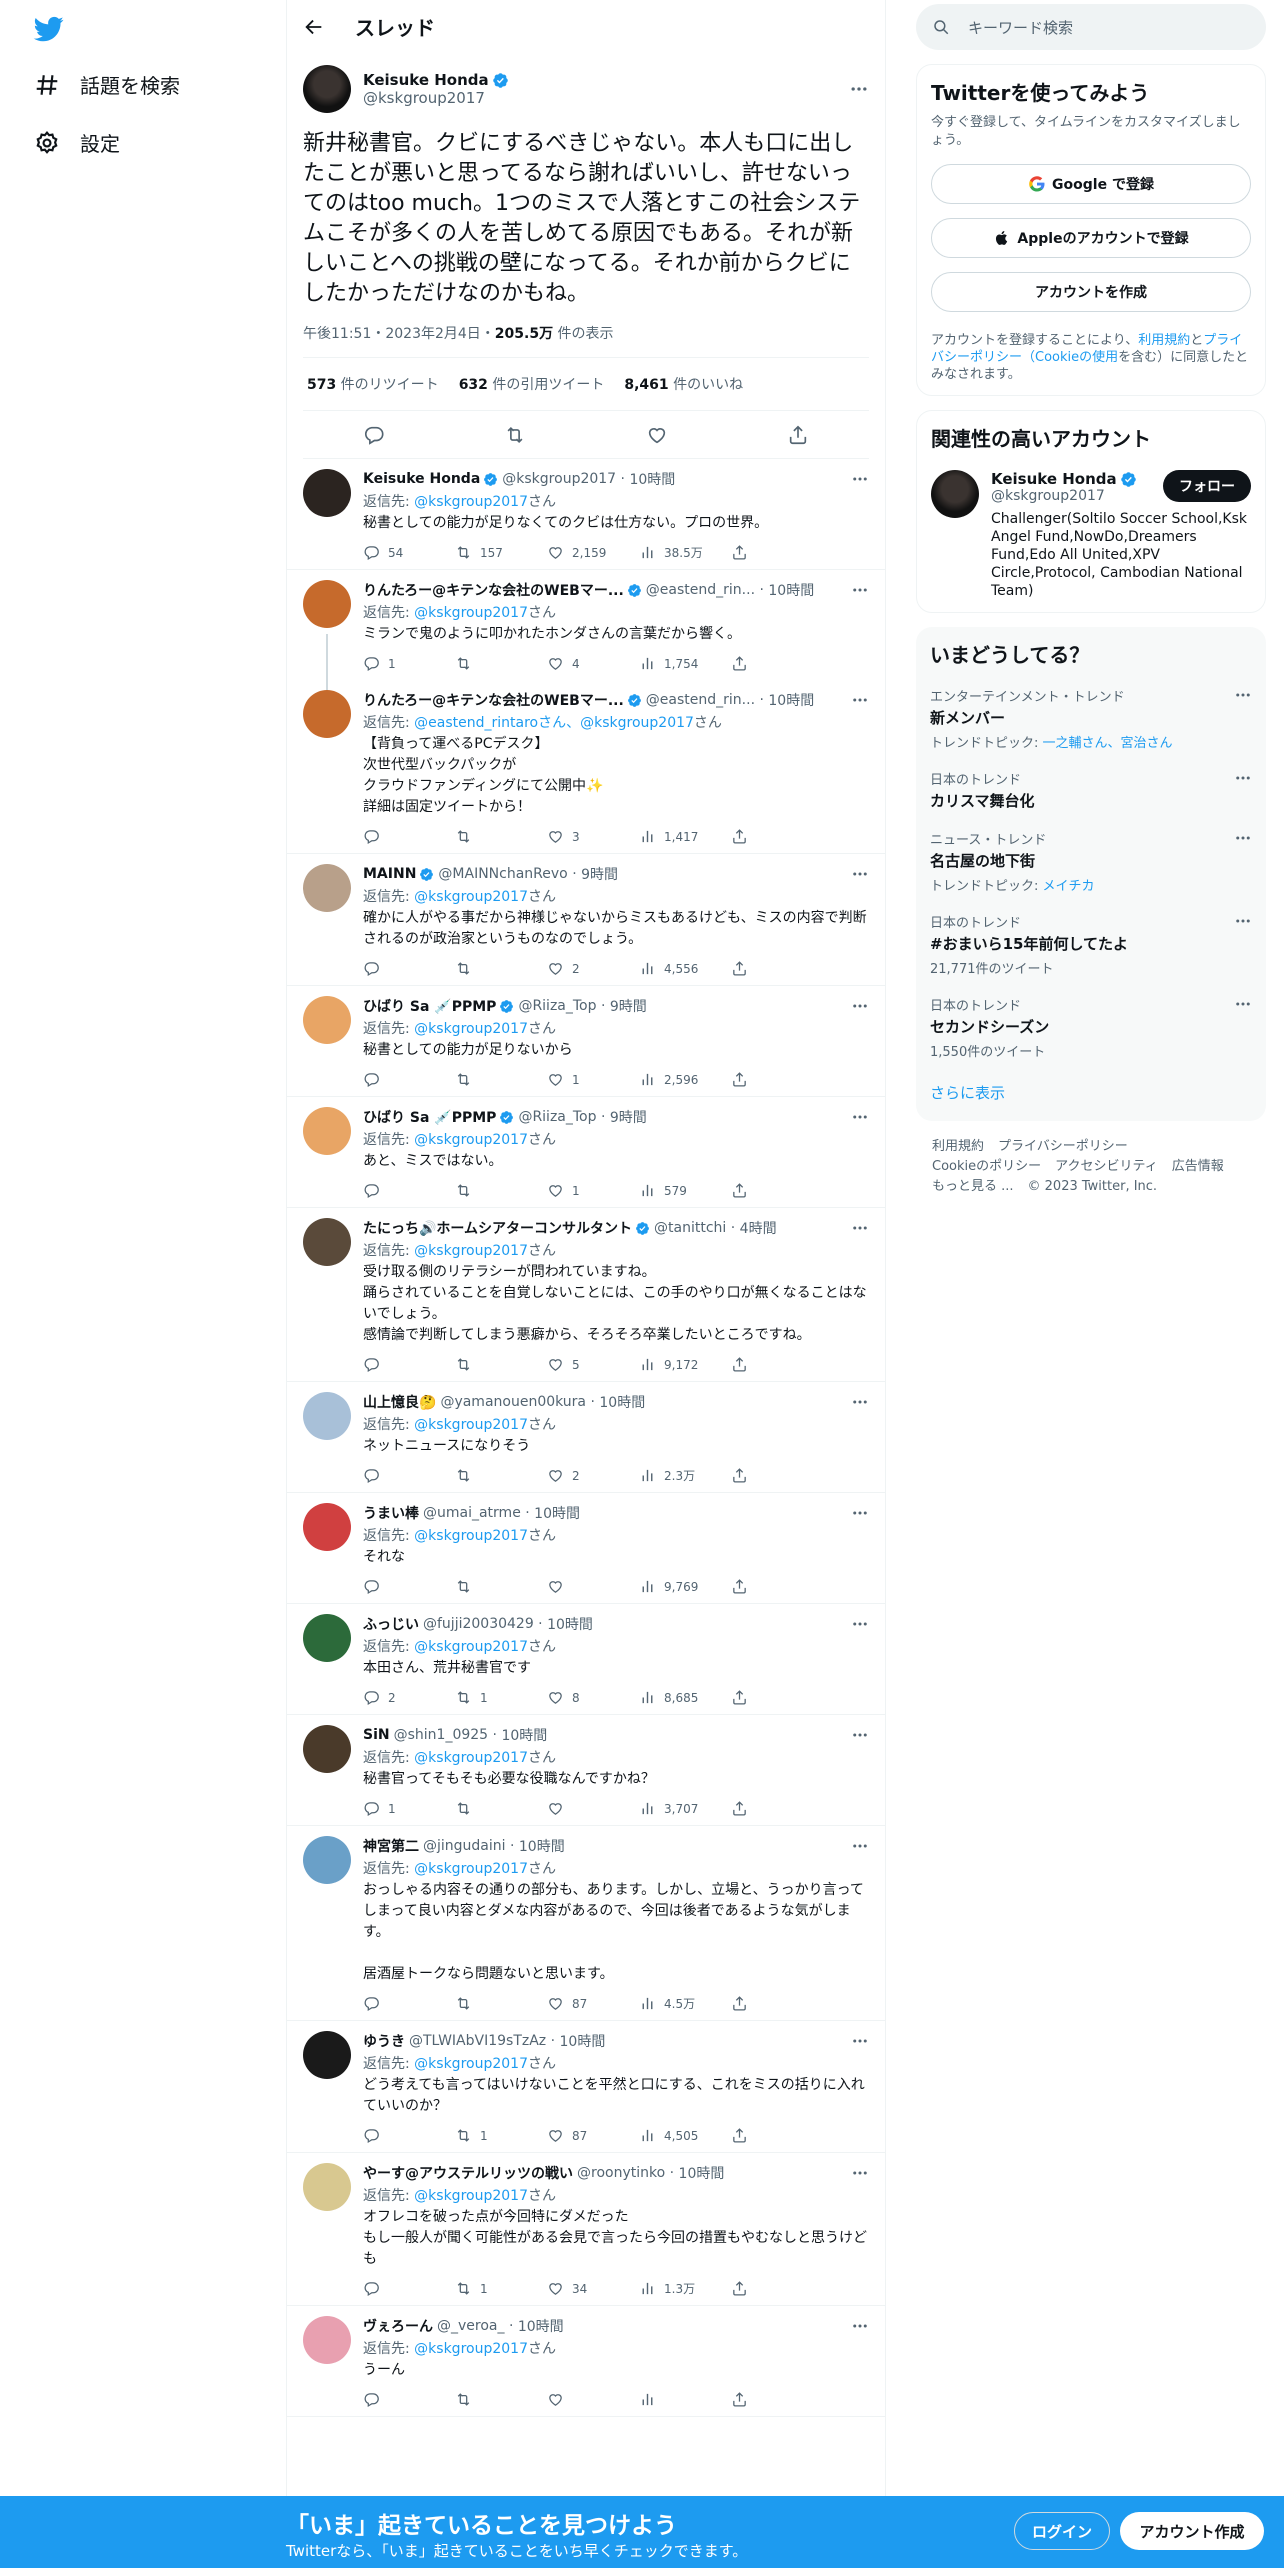  Describe the element at coordinates (958, 1146) in the screenshot. I see `footer-terms: 利用規約` at that location.